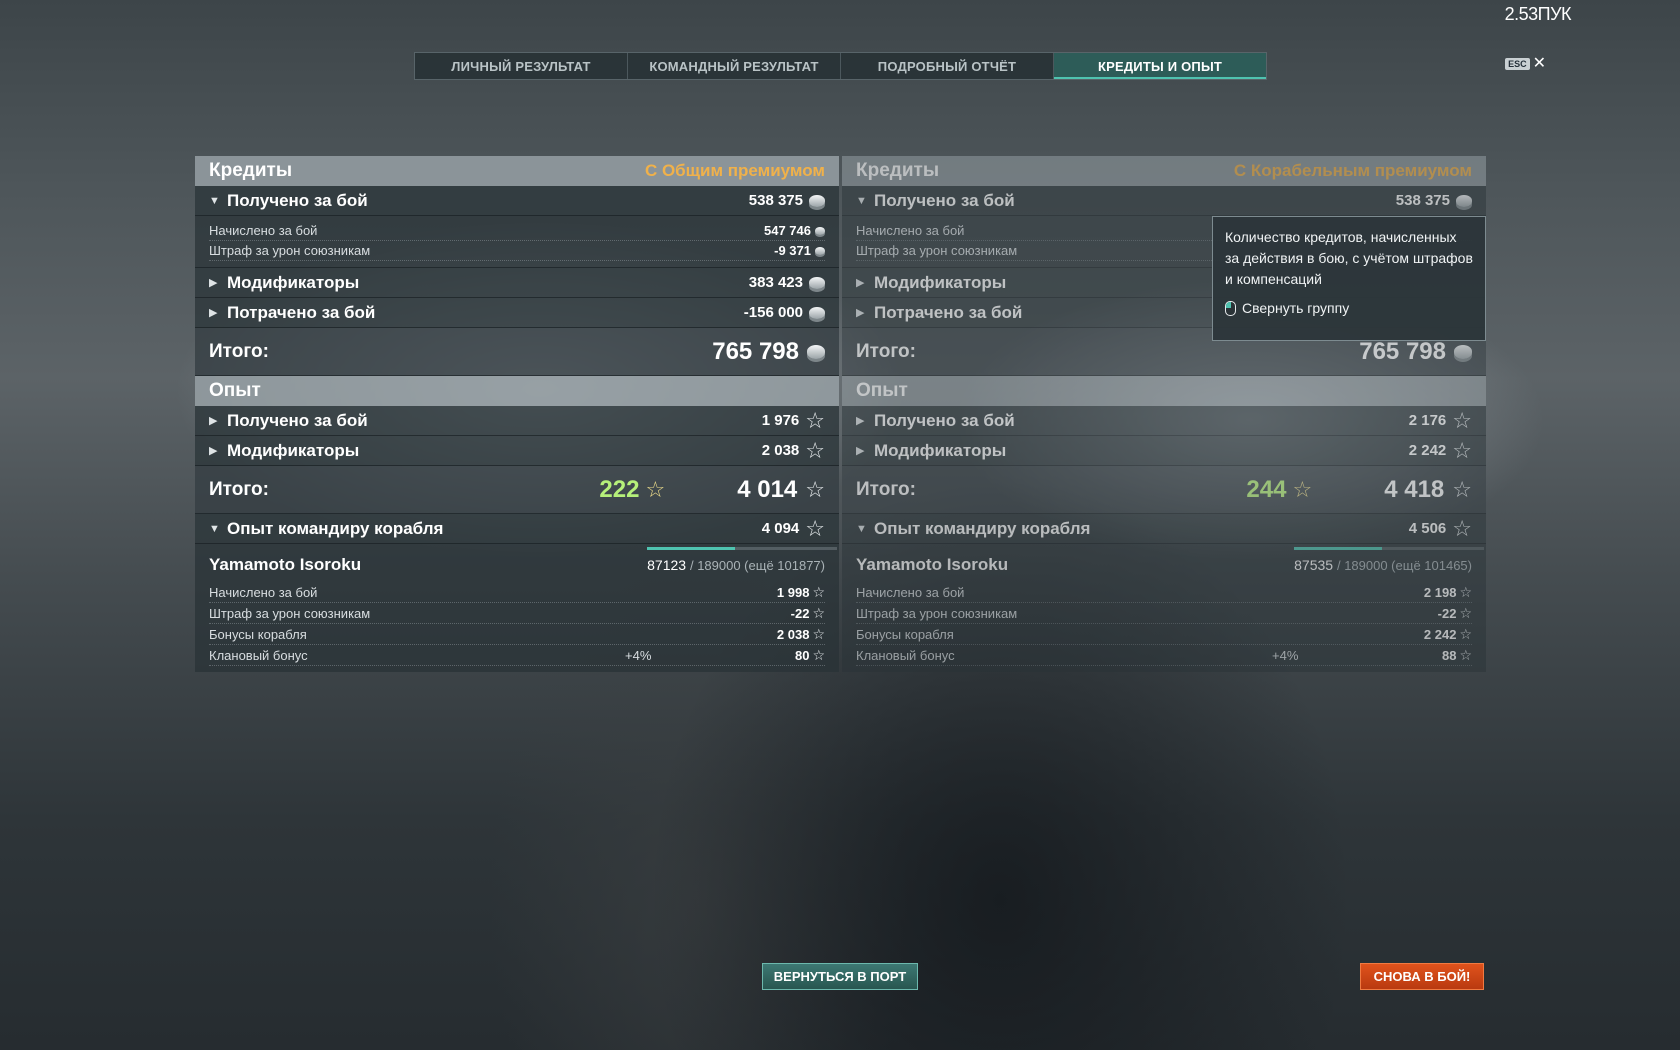 The height and width of the screenshot is (1050, 1680). I want to click on group-exp-modifiers: ▶ Модификаторы 2 038 ☆, so click(517, 451).